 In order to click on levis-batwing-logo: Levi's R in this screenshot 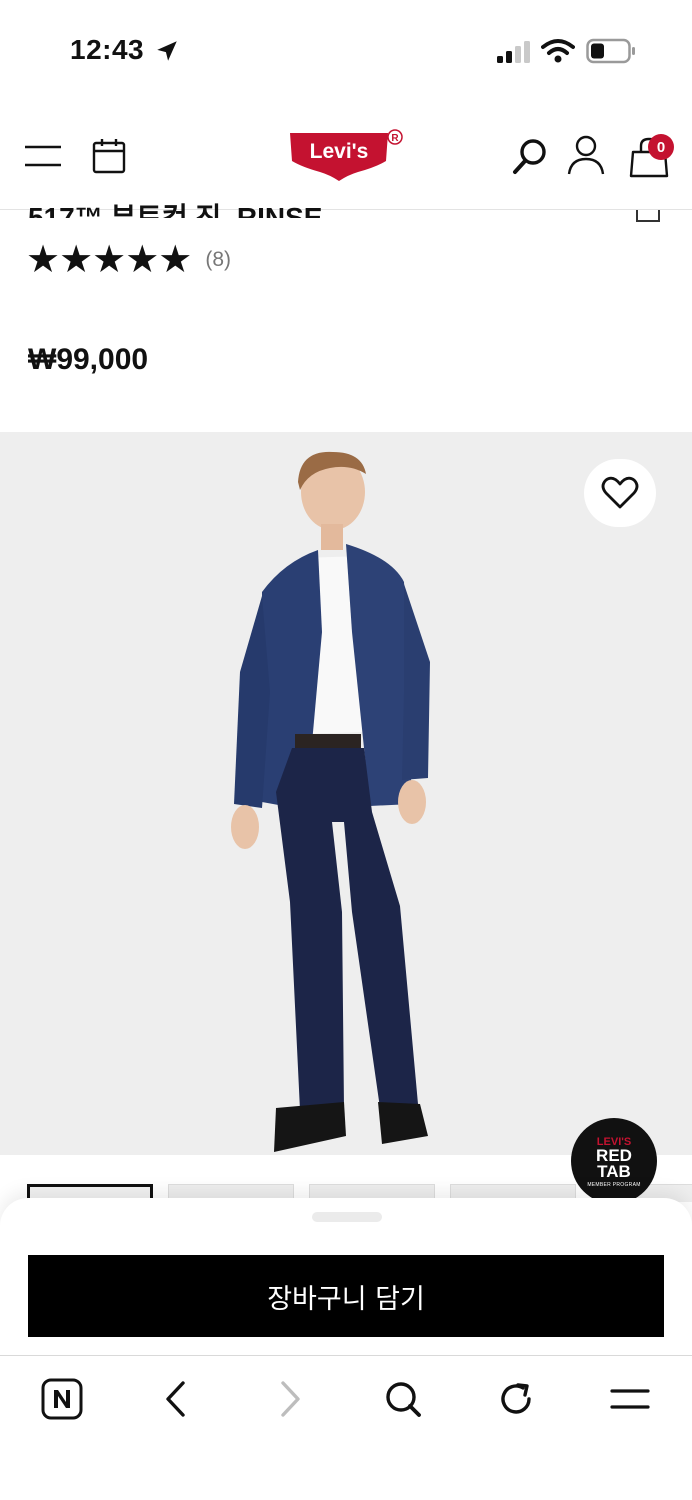, I will do `click(346, 155)`.